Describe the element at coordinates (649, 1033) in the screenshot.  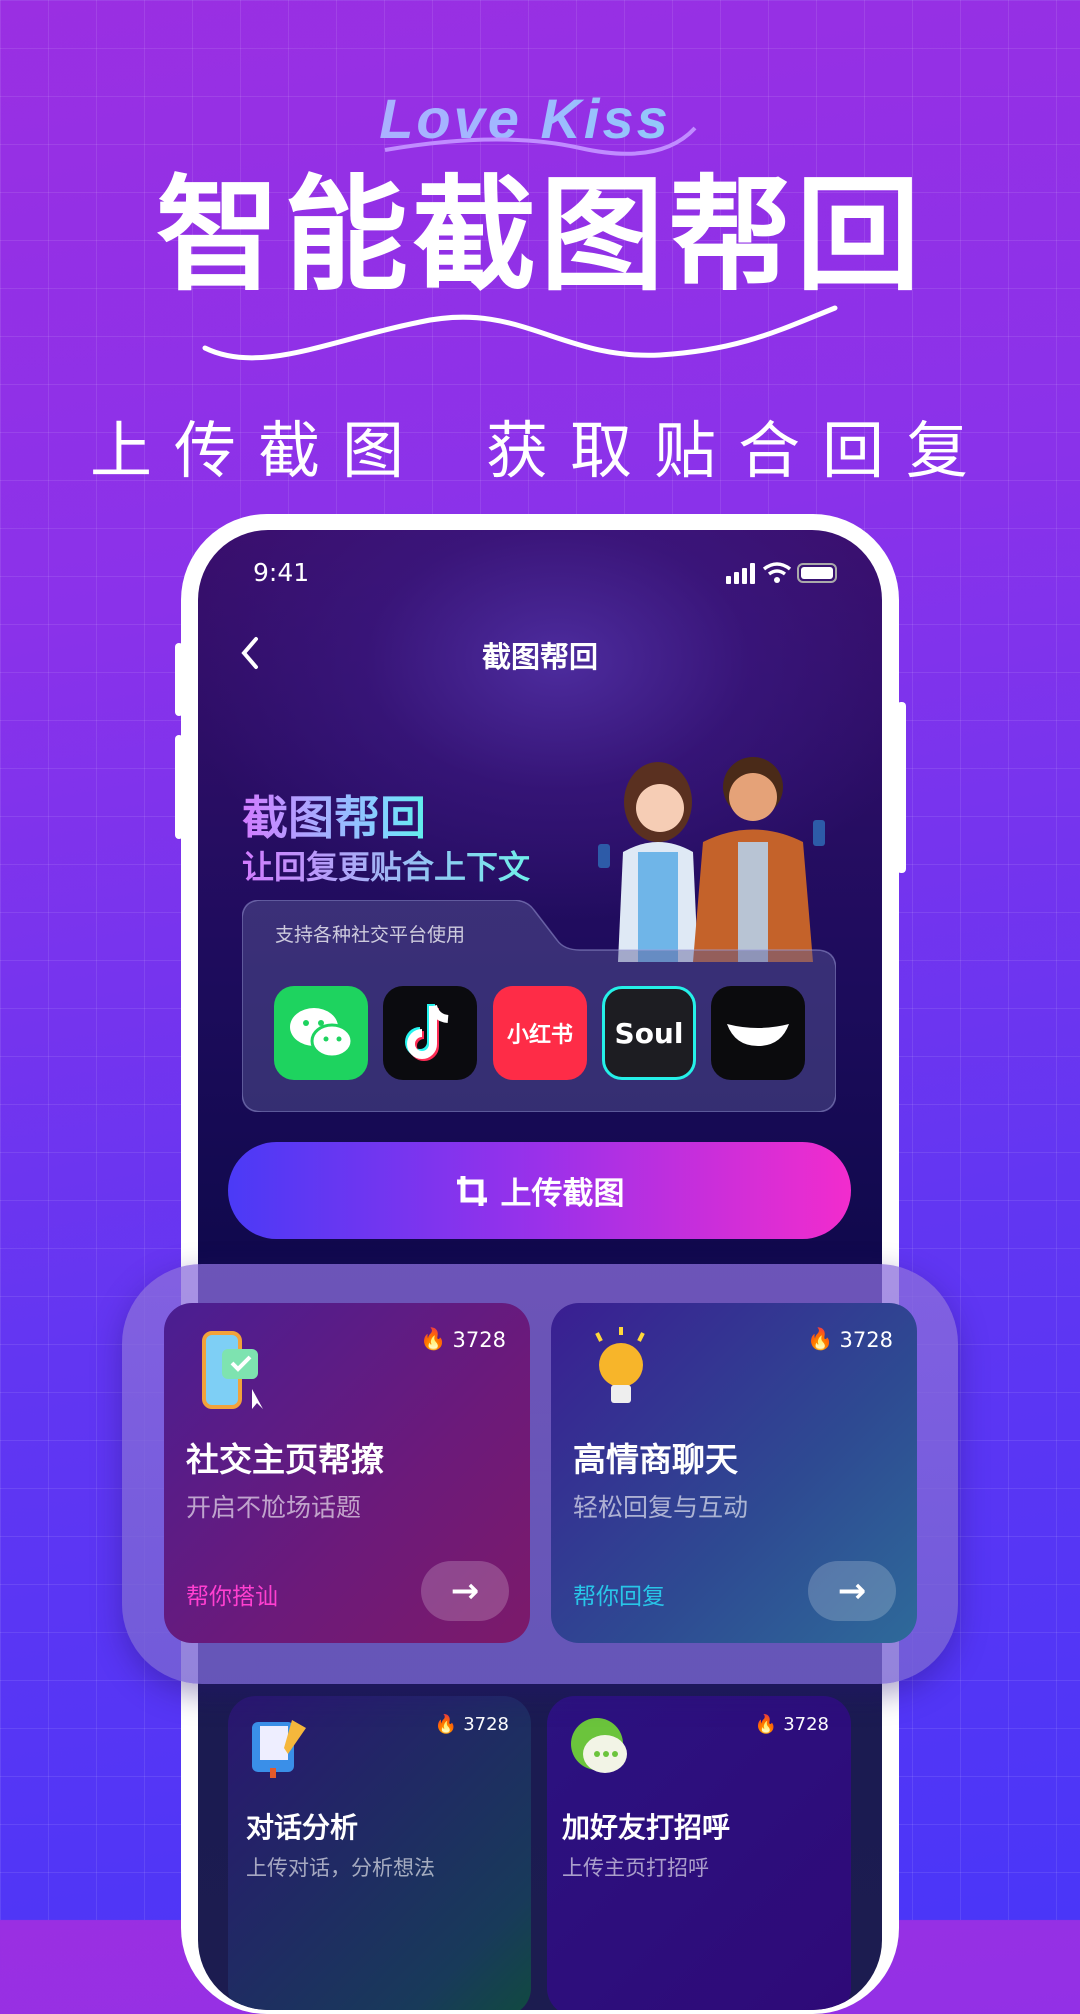
I see `soul-icon: Soul` at that location.